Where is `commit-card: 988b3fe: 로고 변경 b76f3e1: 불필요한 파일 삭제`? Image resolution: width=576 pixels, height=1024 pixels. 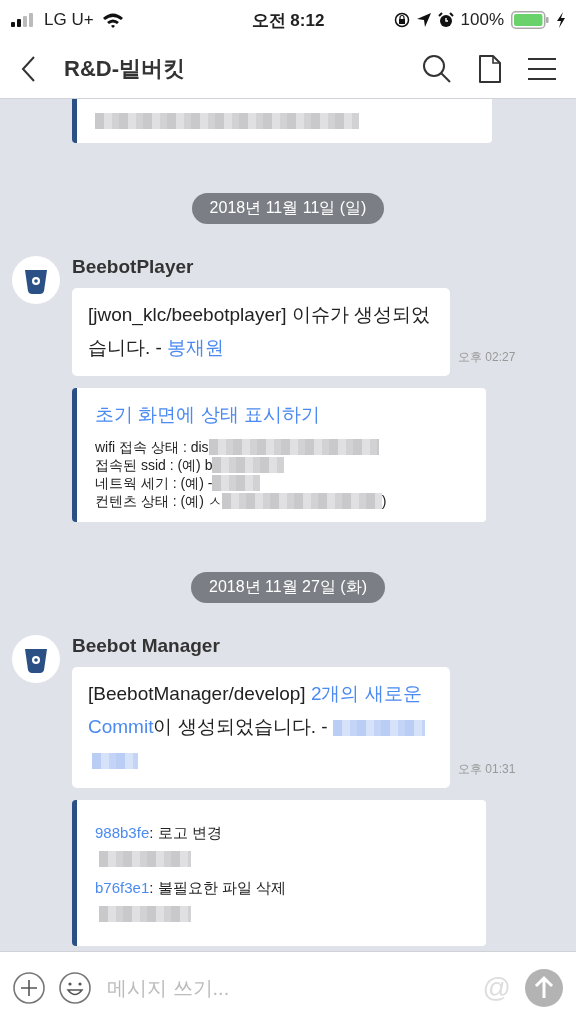
commit-card: 988b3fe: 로고 변경 b76f3e1: 불필요한 파일 삭제 is located at coordinates (279, 873).